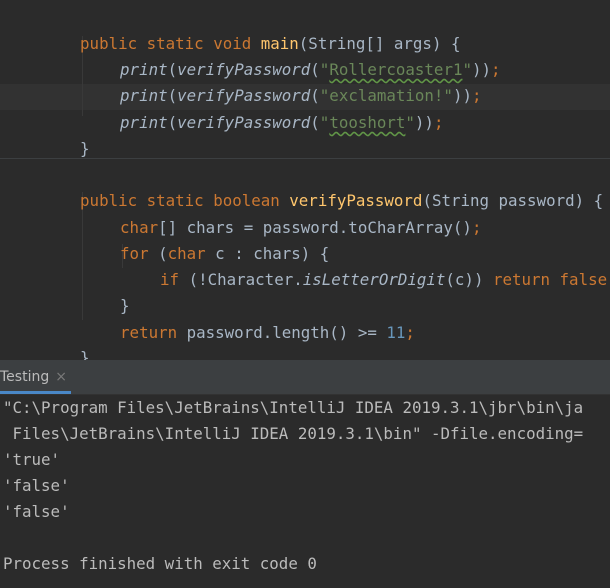 The width and height of the screenshot is (610, 588). What do you see at coordinates (245, 279) in the screenshot?
I see `token-expression: (!Character.` at bounding box center [245, 279].